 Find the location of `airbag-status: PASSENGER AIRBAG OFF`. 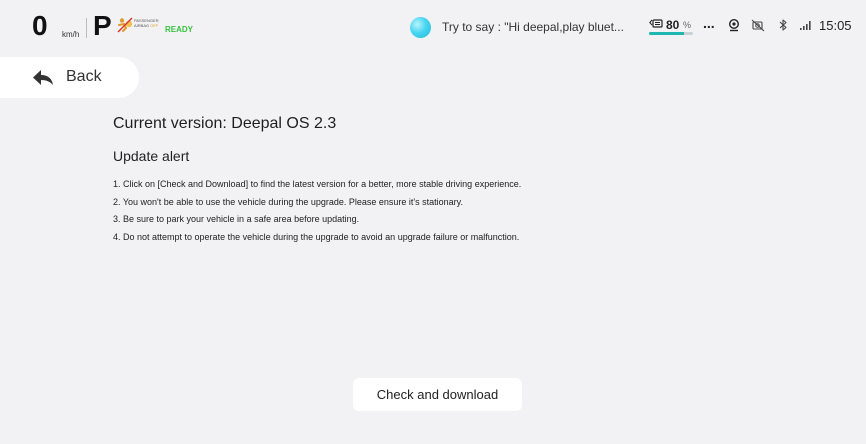

airbag-status: PASSENGER AIRBAG OFF is located at coordinates (146, 23).